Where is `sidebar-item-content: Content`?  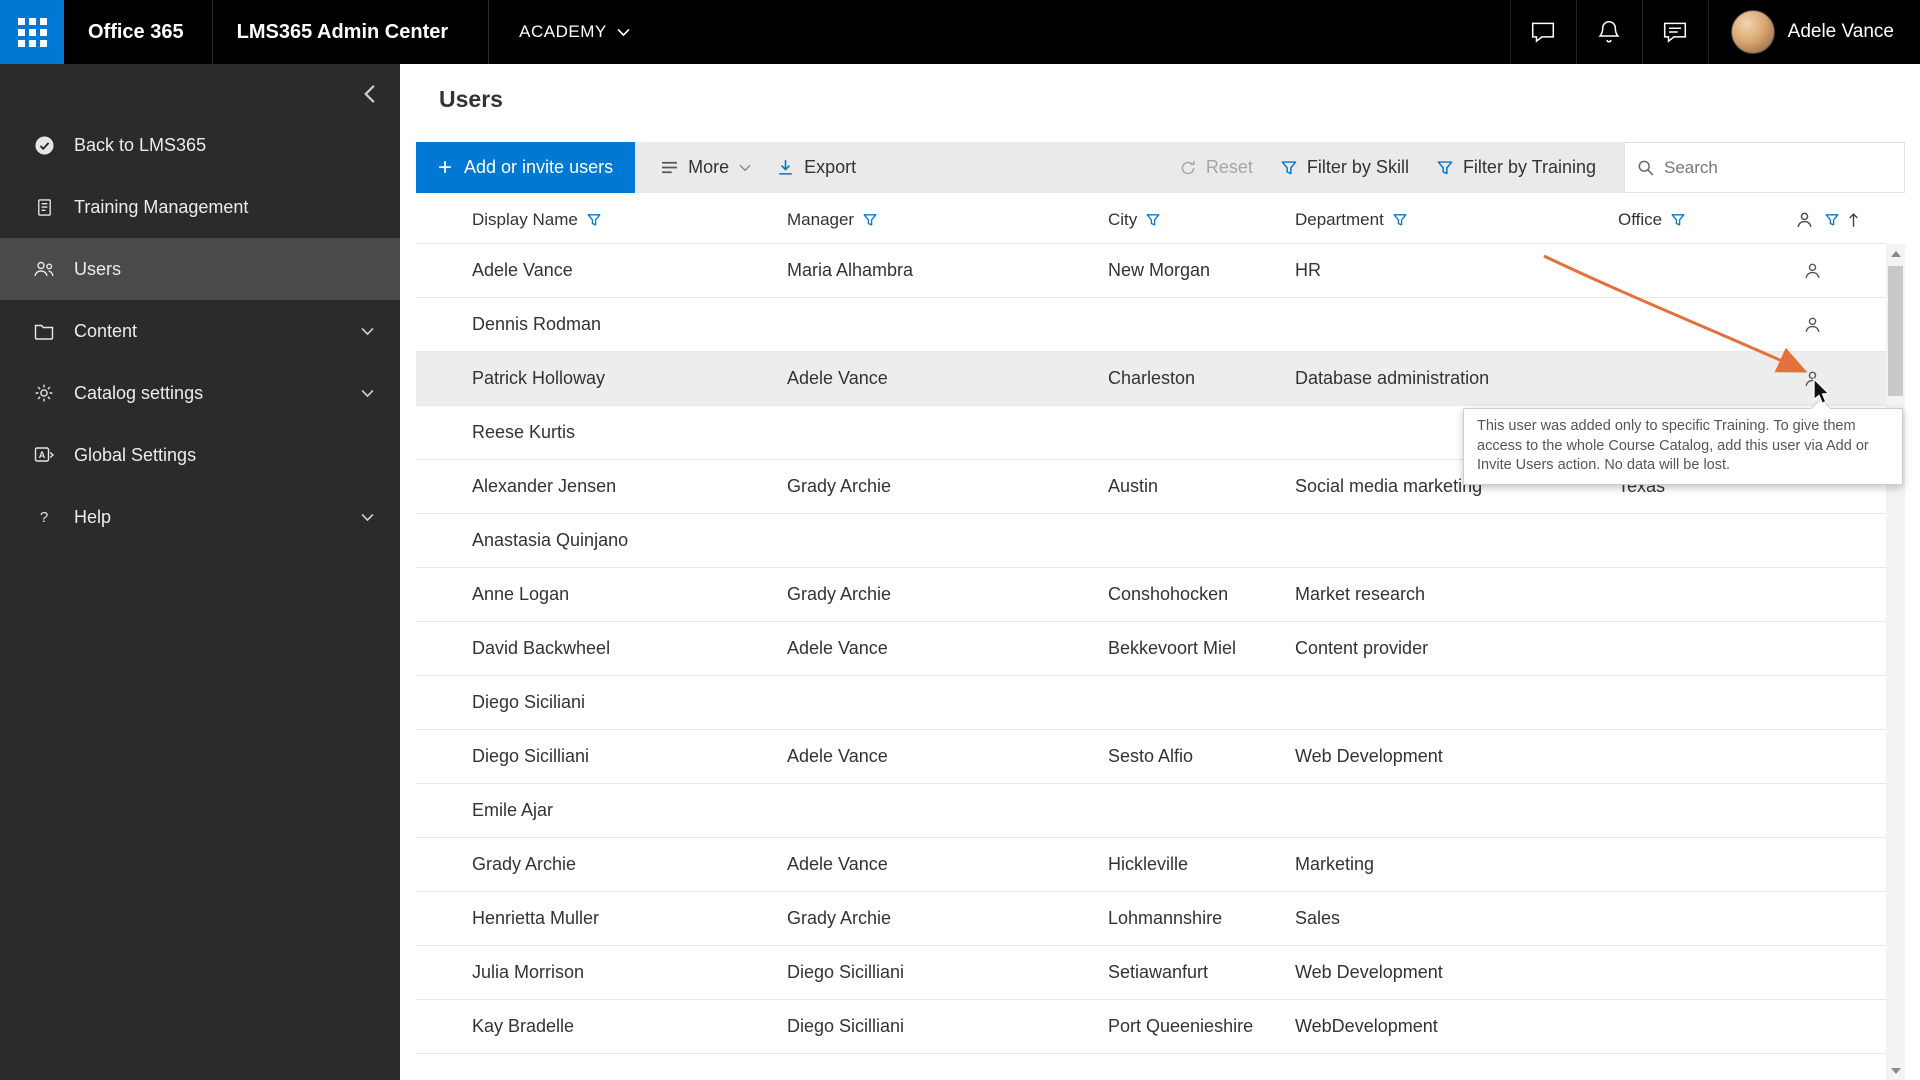
sidebar-item-content: Content is located at coordinates (200, 331).